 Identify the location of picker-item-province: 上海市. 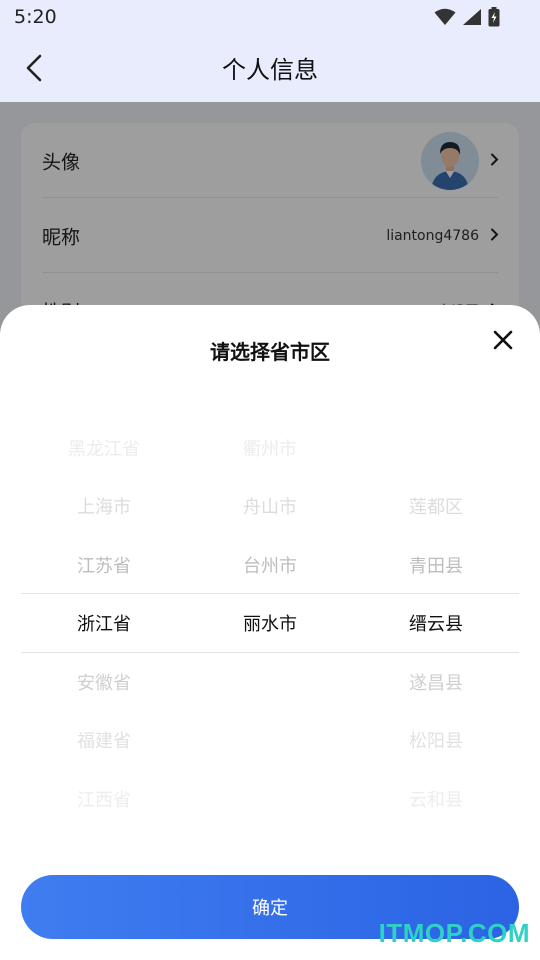
(104, 506).